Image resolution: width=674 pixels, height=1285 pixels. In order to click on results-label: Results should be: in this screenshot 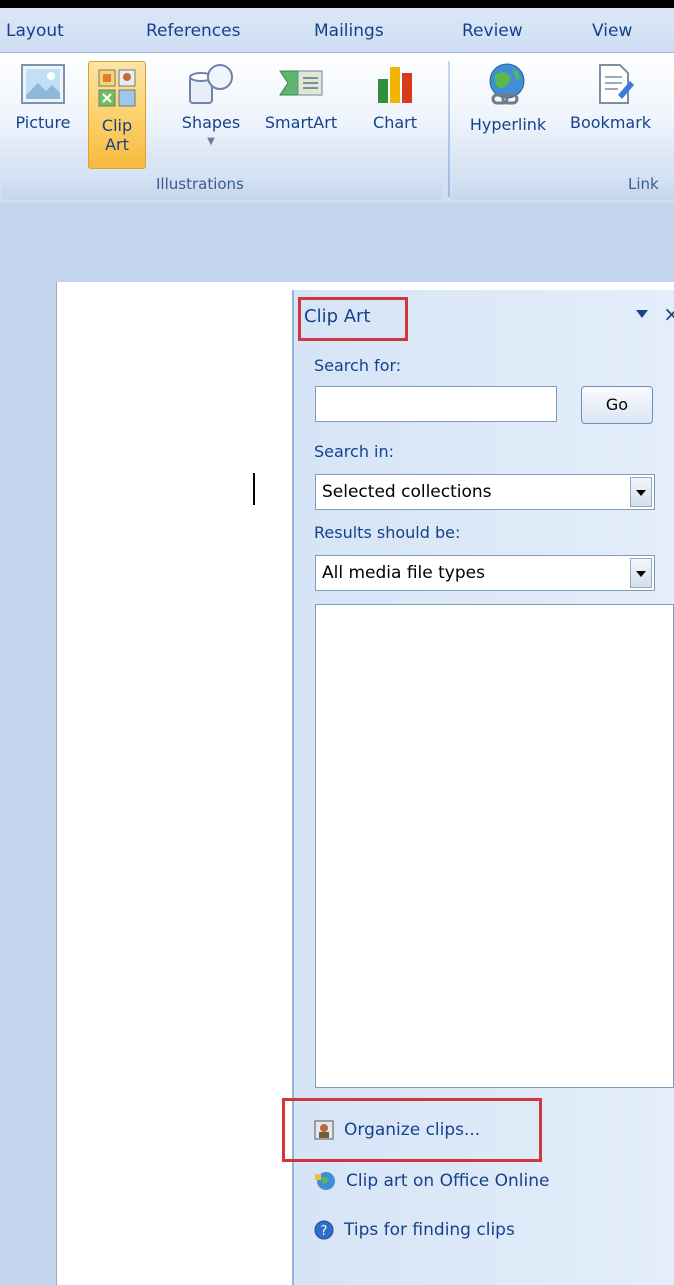, I will do `click(387, 532)`.